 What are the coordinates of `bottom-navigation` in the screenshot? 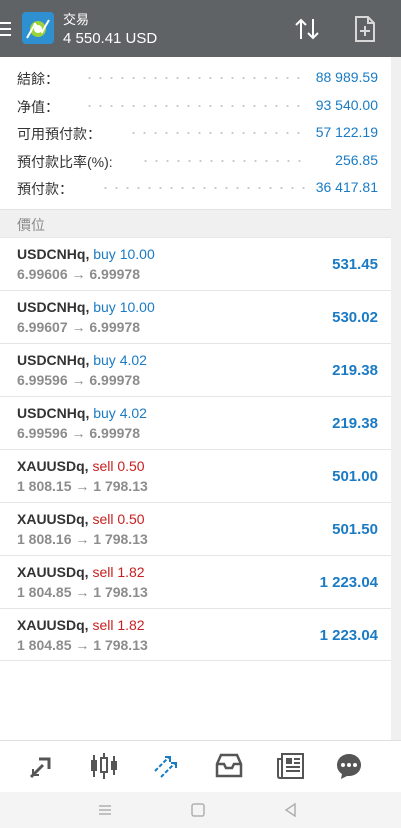 It's located at (200, 766).